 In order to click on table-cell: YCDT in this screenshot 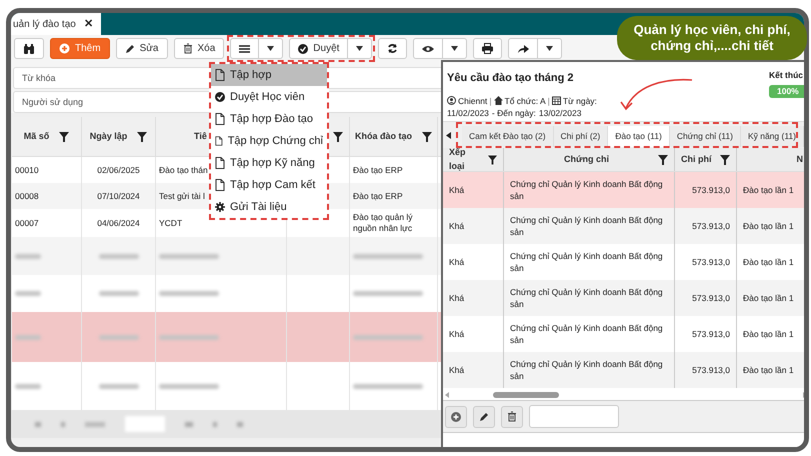, I will do `click(170, 223)`.